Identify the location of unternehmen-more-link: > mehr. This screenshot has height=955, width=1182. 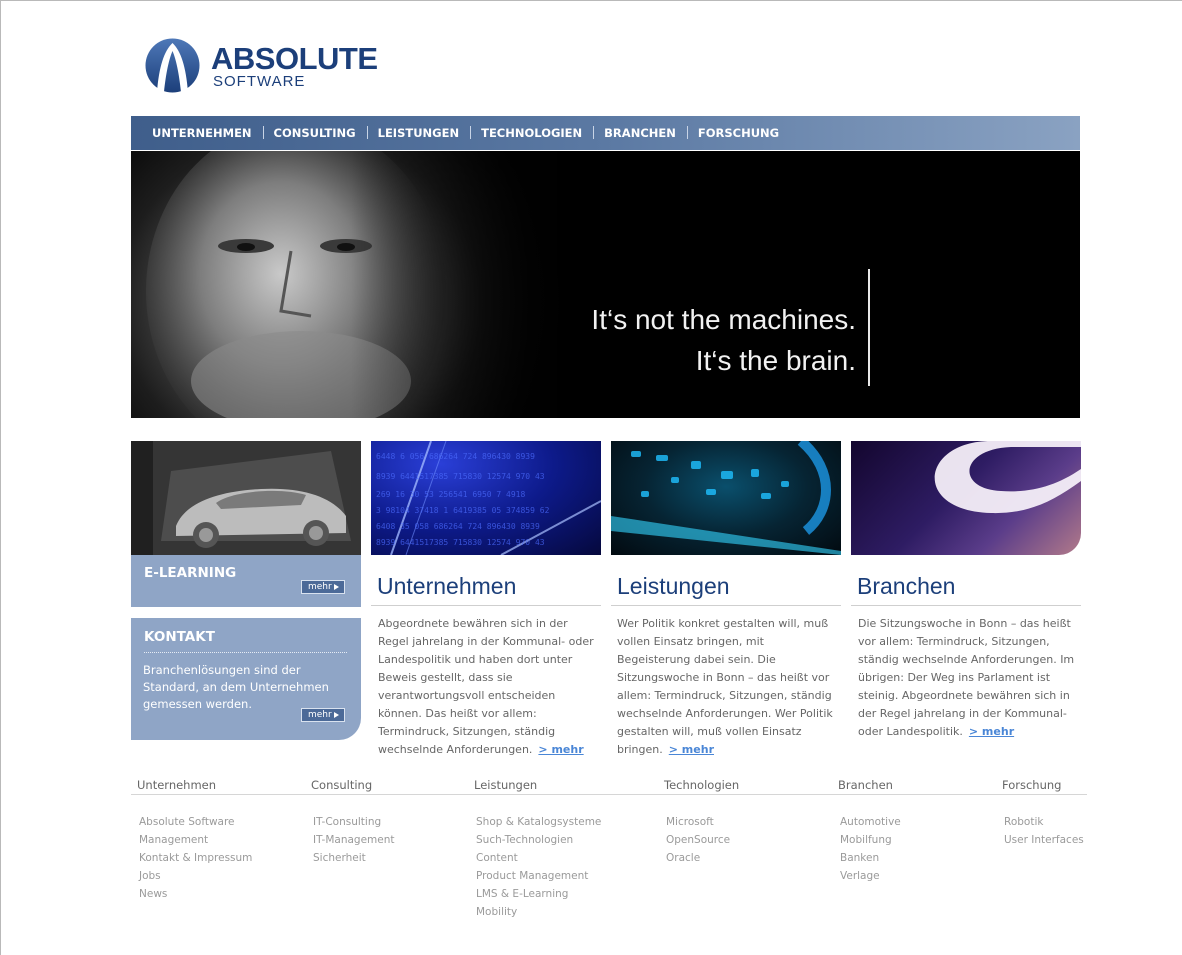
(560, 749).